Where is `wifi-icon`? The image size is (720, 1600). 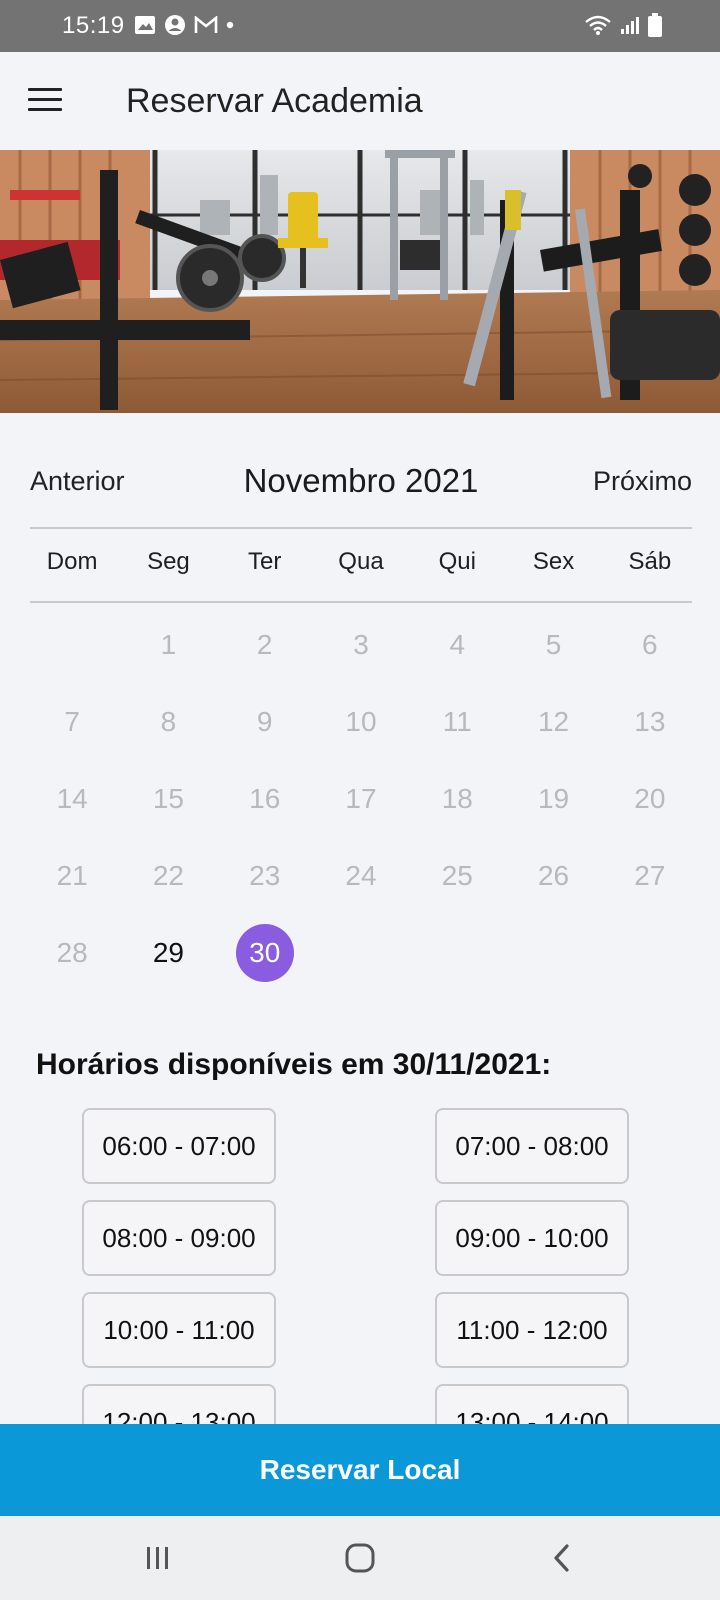 wifi-icon is located at coordinates (598, 25).